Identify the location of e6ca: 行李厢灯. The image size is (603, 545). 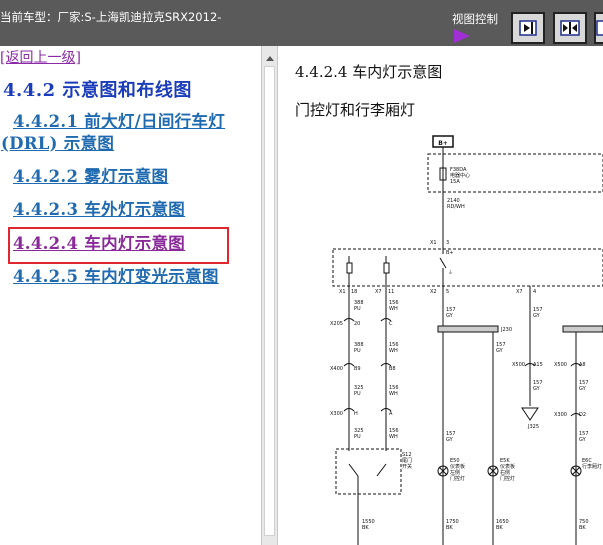
(592, 466).